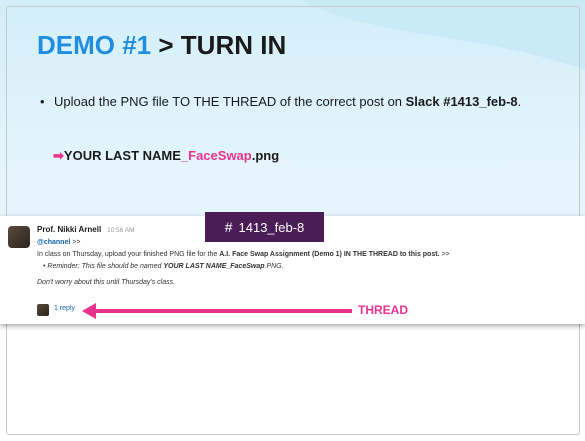 Image resolution: width=585 pixels, height=441 pixels. I want to click on thread-arrow-icon, so click(217, 311).